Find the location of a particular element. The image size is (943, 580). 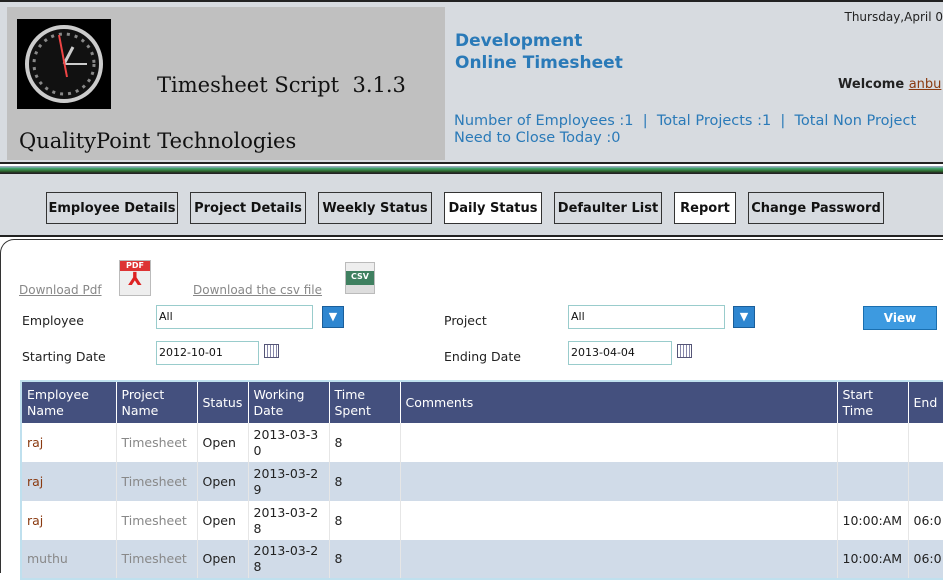

welcome-label: Welcome is located at coordinates (871, 84).